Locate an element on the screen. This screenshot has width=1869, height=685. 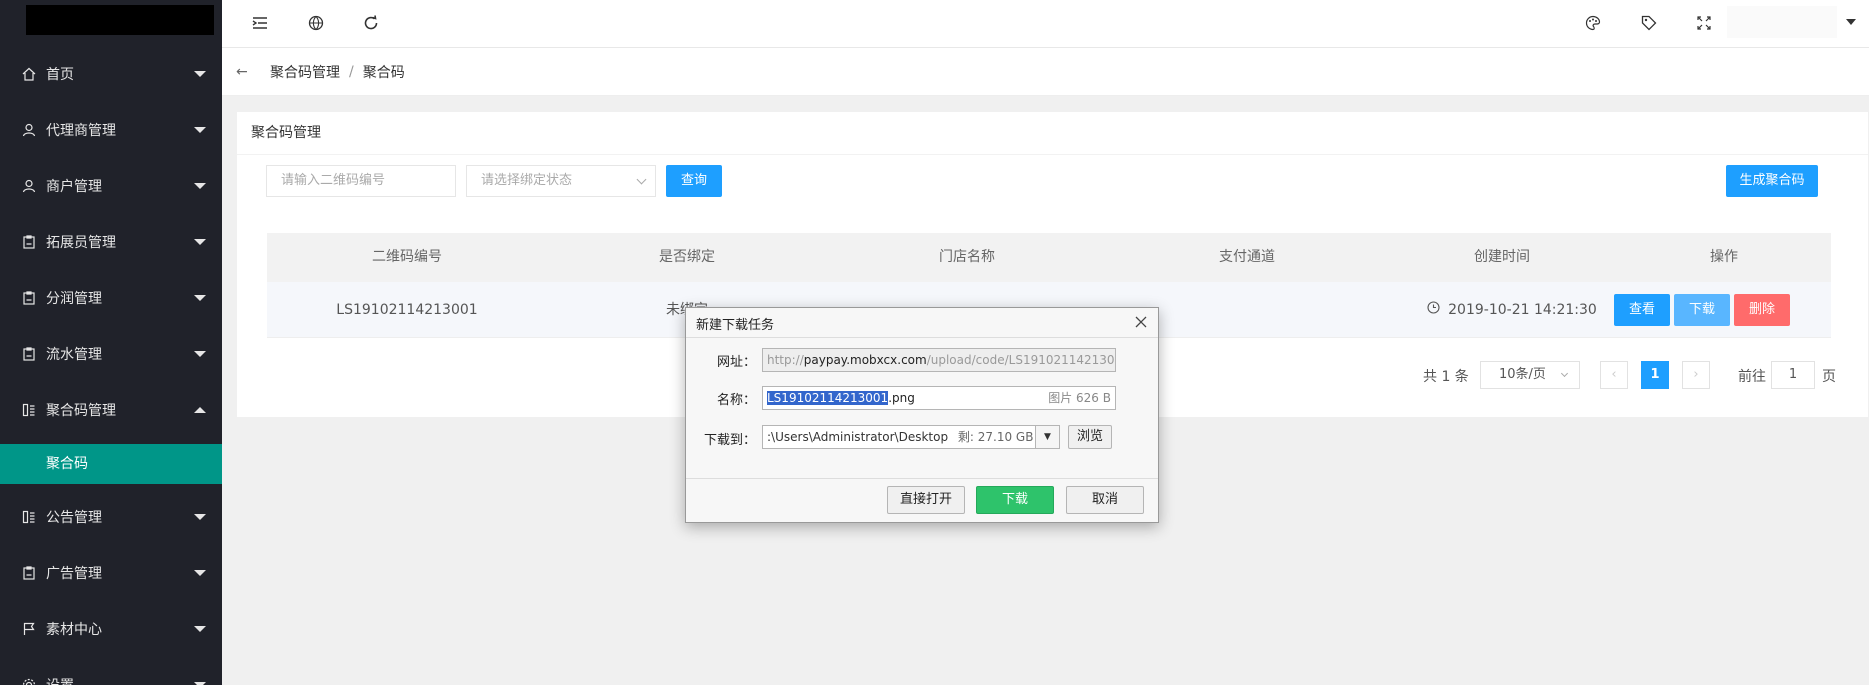
back-arrow-icon: ← is located at coordinates (244, 72).